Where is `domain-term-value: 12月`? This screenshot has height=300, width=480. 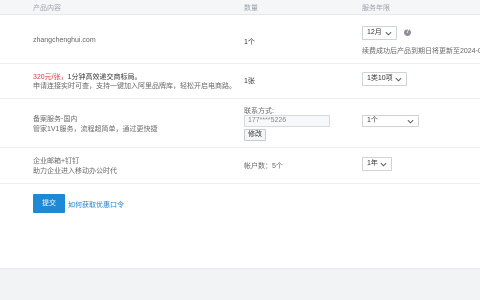
domain-term-value: 12月 is located at coordinates (374, 32).